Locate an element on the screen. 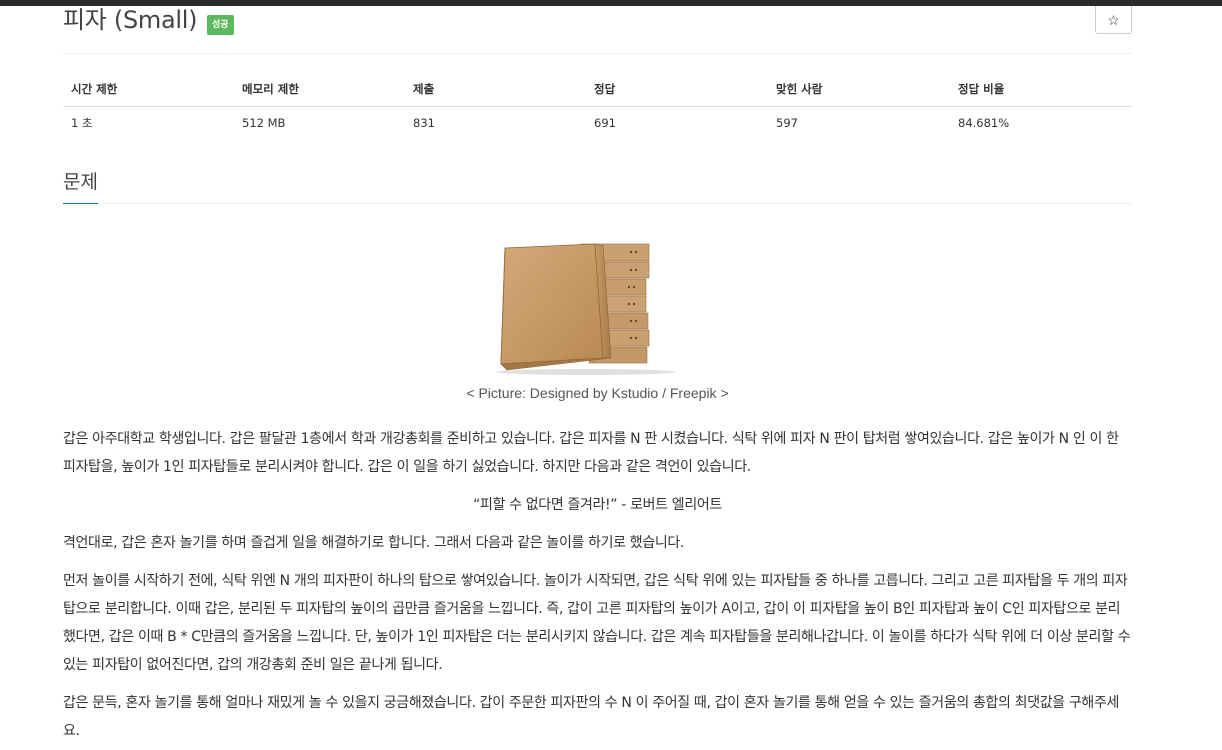 This screenshot has width=1222, height=750. pizza-boxes-image is located at coordinates (591, 305).